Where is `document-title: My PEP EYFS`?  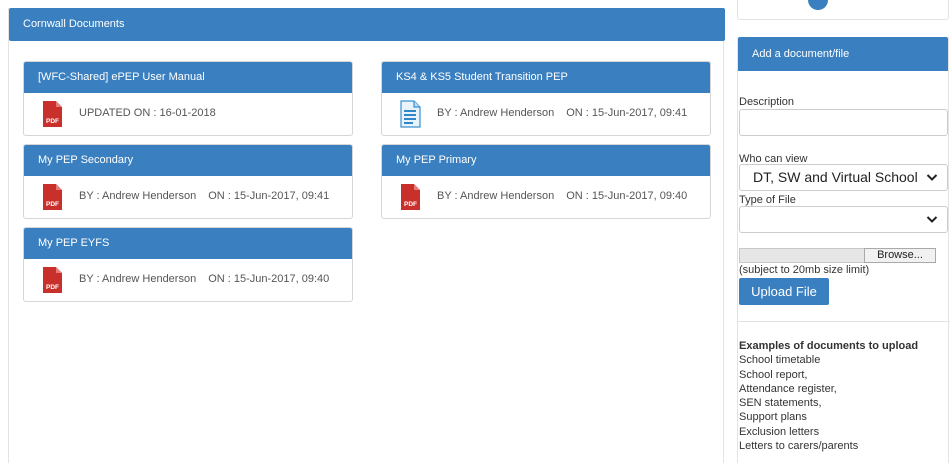 document-title: My PEP EYFS is located at coordinates (188, 243).